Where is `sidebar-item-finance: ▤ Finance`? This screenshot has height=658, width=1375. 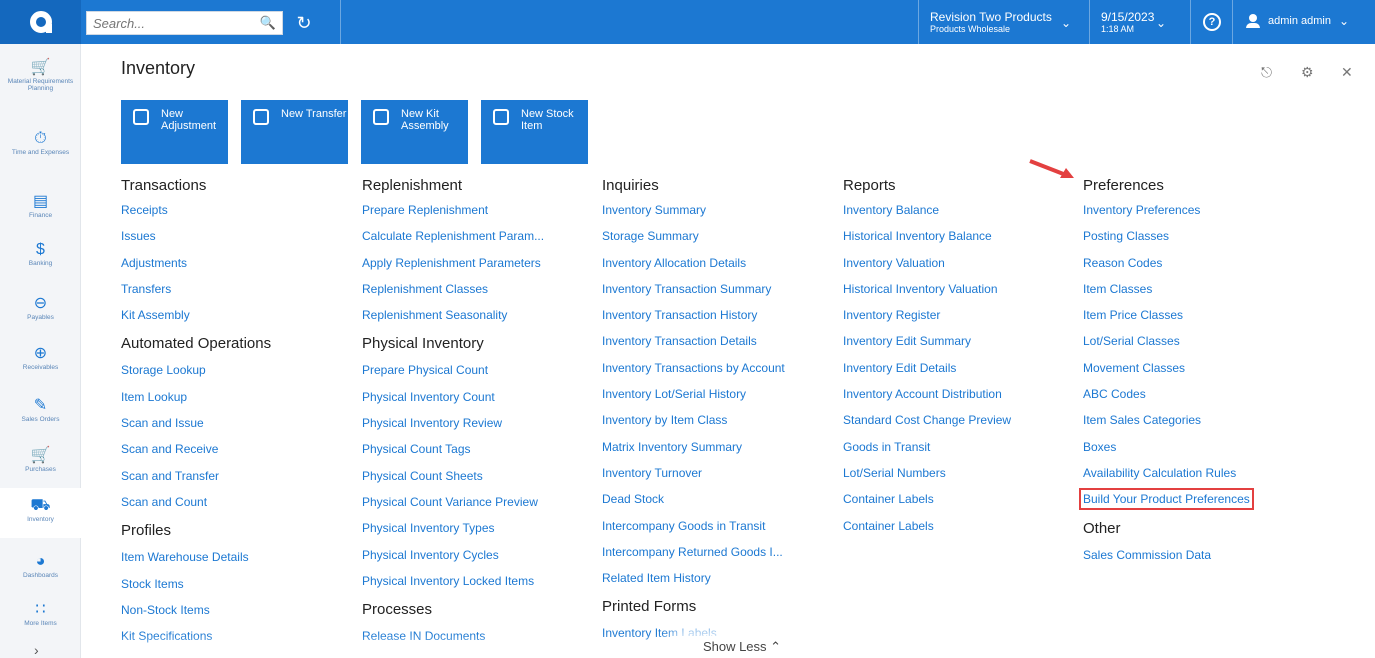 sidebar-item-finance: ▤ Finance is located at coordinates (40, 205).